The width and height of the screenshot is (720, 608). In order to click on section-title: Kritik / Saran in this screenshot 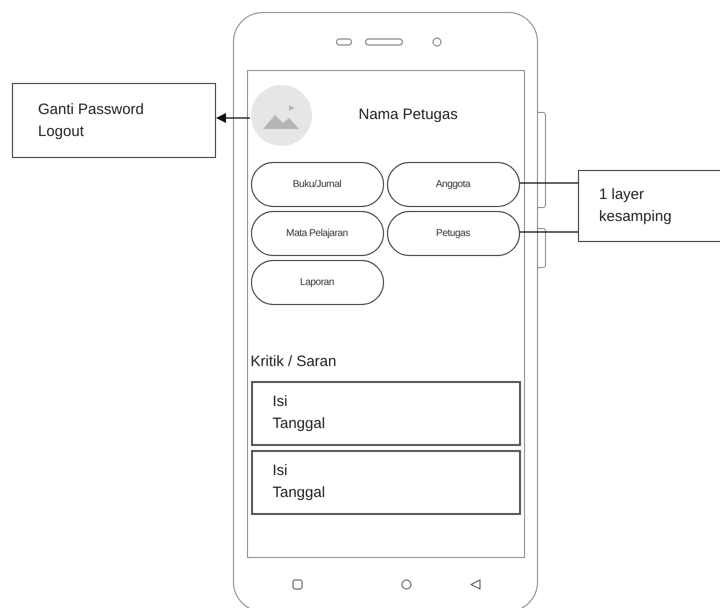, I will do `click(293, 362)`.